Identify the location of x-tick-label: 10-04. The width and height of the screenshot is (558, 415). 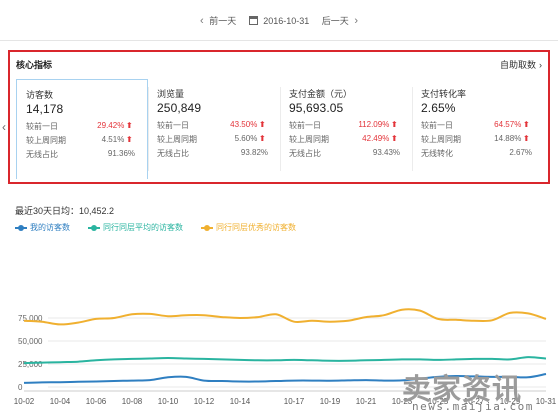
(60, 401).